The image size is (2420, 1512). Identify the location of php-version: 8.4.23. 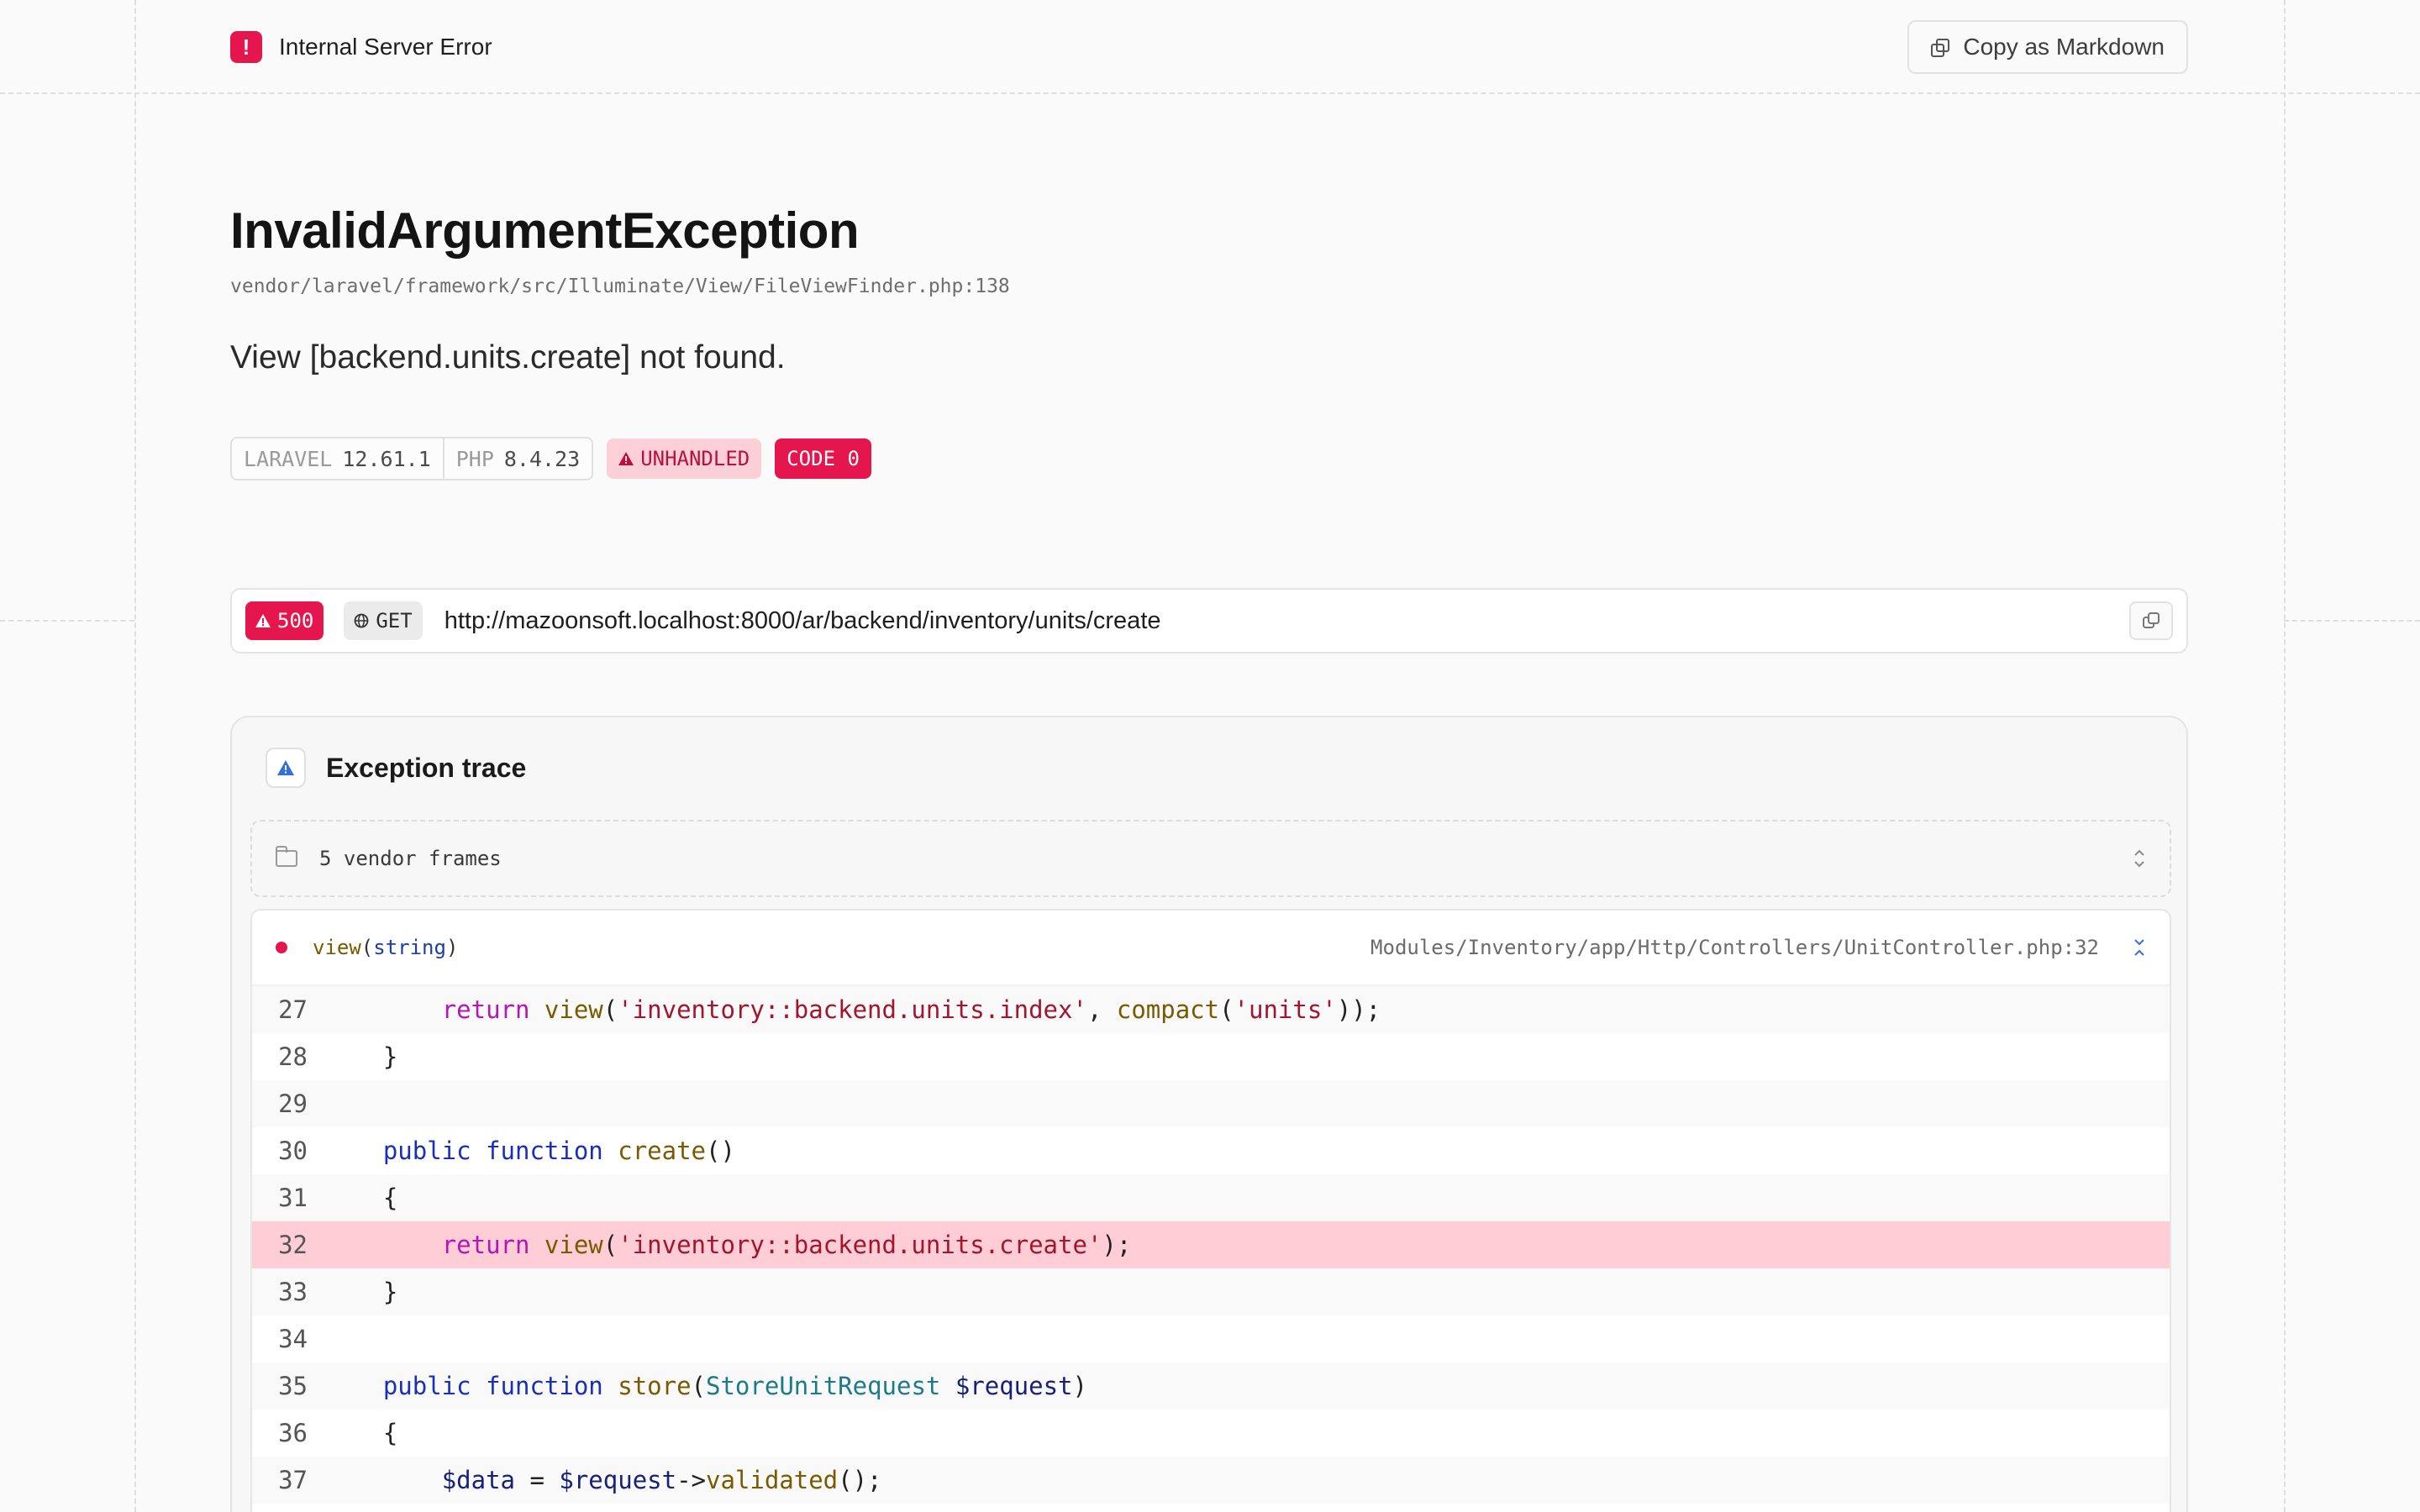
(542, 458).